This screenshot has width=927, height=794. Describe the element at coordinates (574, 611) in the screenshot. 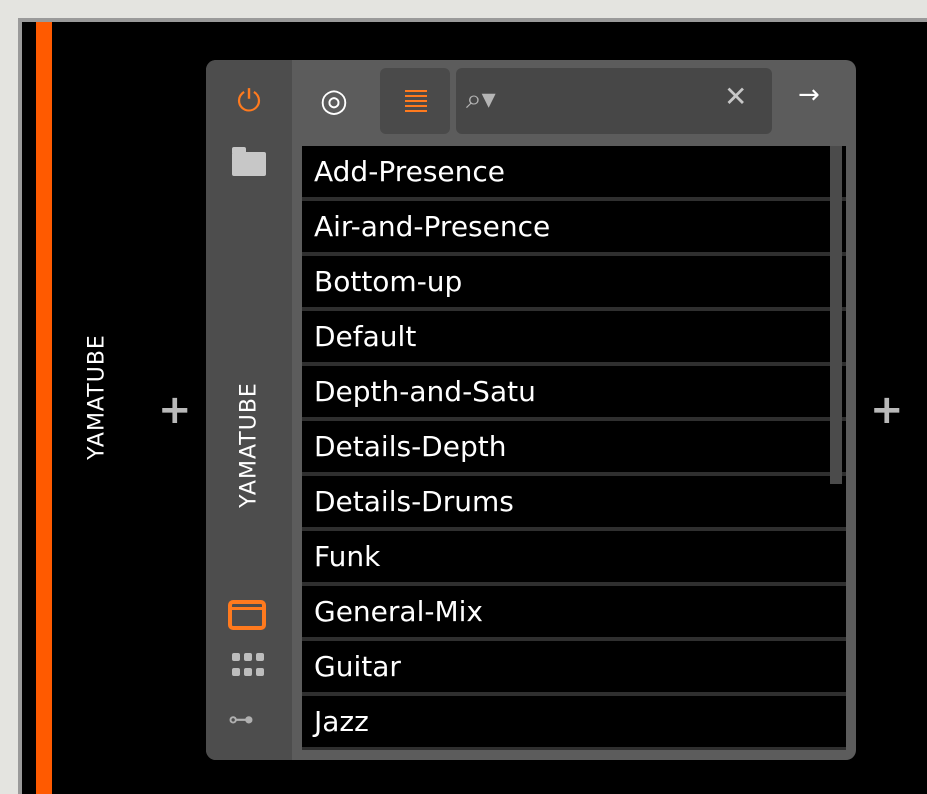

I see `preset-item: General-Mix` at that location.